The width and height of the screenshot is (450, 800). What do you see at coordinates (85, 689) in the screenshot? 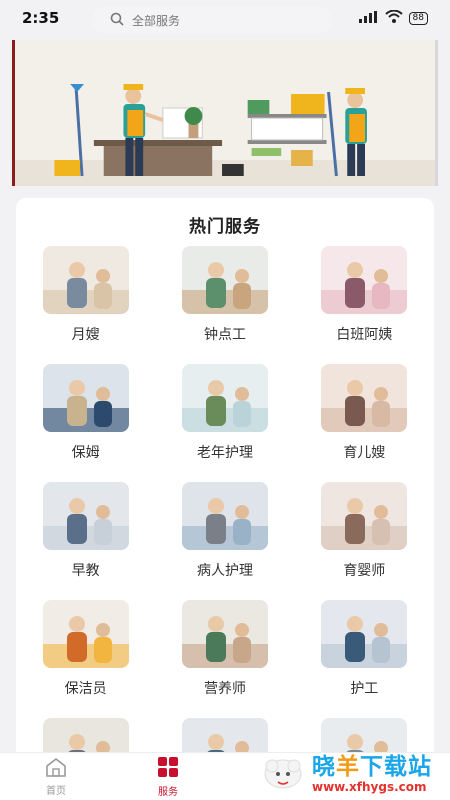
I see `service-label: 保洁员` at bounding box center [85, 689].